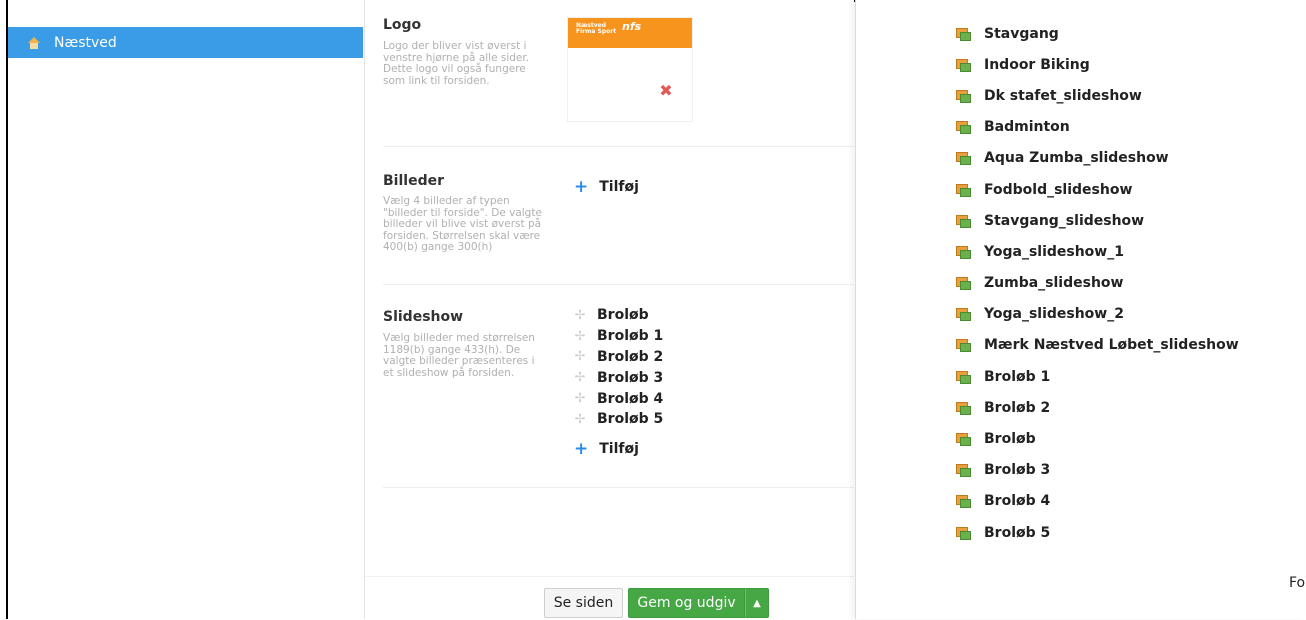  I want to click on images-section-title: Billeder, so click(413, 181).